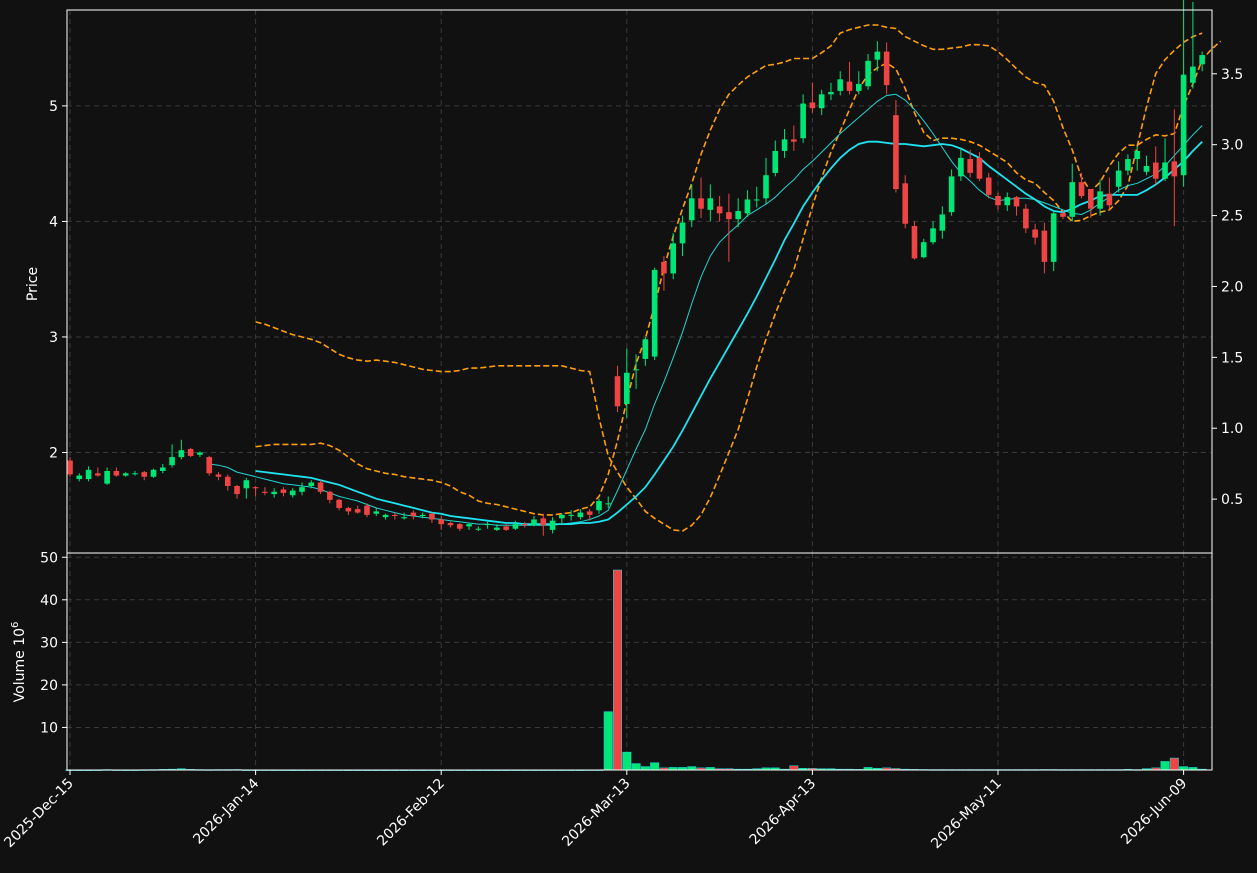  I want to click on secondary-tick-label: 0.5, so click(1232, 500).